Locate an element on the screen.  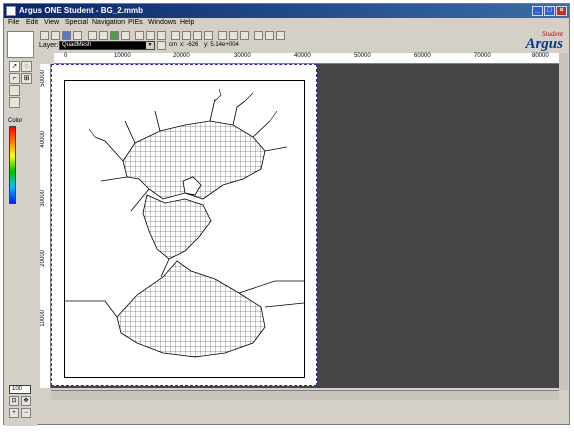
layer-value: QuadMesh is located at coordinates (77, 45).